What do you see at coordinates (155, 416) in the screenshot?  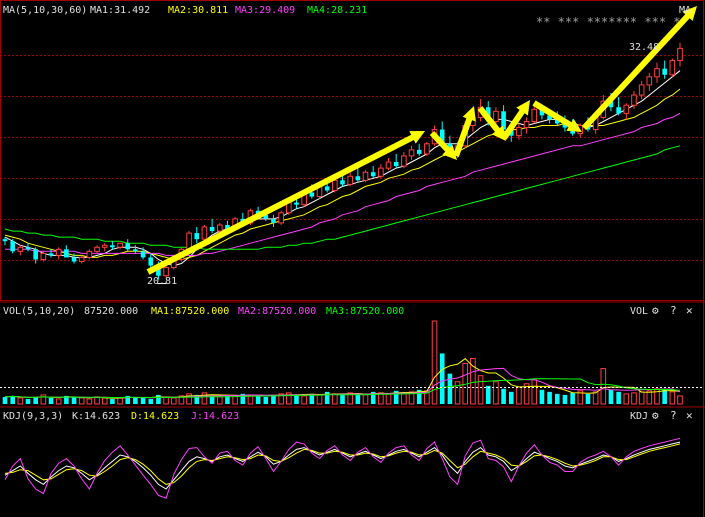 I see `kdj-d-value: D:14.623` at bounding box center [155, 416].